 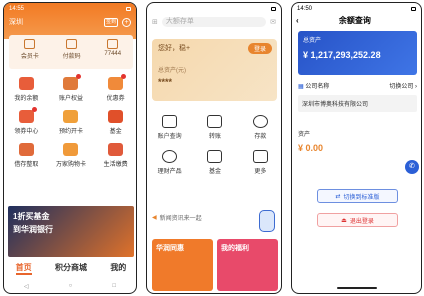 I want to click on grid-item-bills: 生活缴费, so click(x=114, y=155).